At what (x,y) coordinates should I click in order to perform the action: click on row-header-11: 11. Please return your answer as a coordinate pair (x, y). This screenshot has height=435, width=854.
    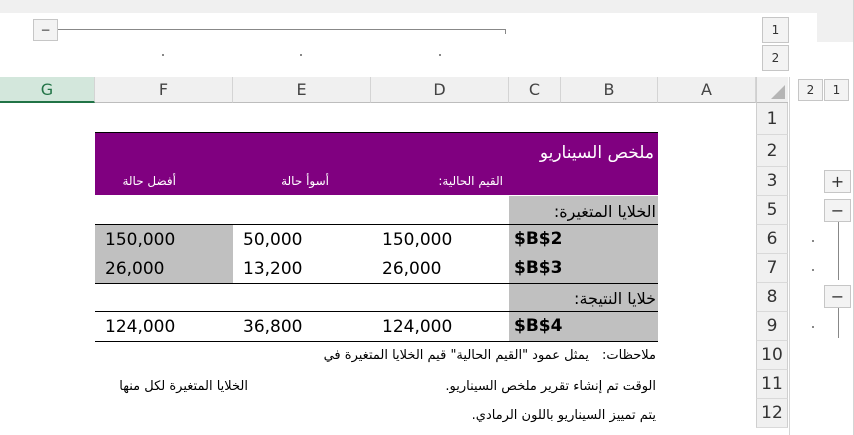
    Looking at the image, I should click on (772, 384).